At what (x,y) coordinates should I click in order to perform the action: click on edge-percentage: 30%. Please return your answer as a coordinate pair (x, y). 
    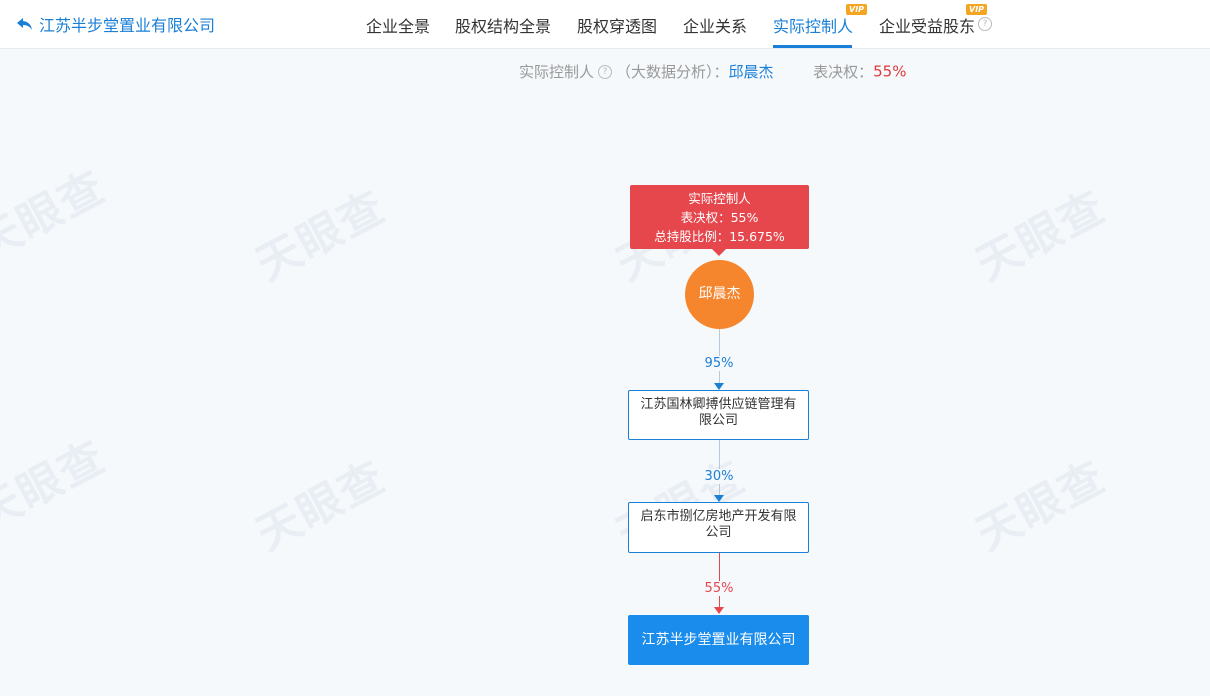
    Looking at the image, I should click on (719, 476).